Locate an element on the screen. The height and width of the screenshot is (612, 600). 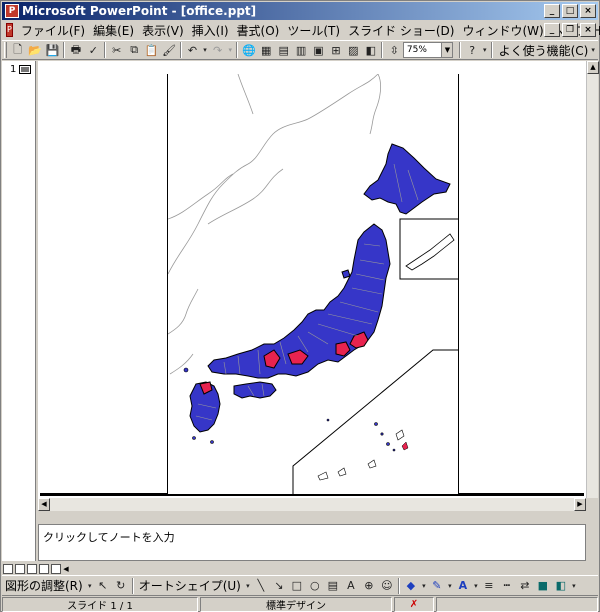
menu-slideshow: スライド ショー(D) is located at coordinates (401, 30).